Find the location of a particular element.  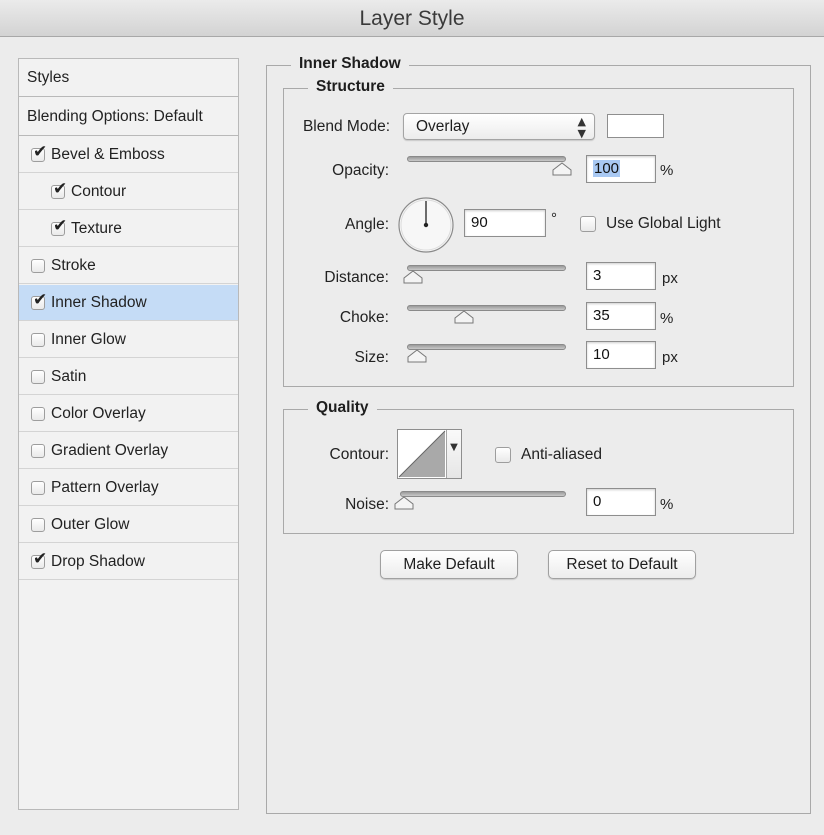

contour-dropdown-arrow-icon: ▼ is located at coordinates (453, 454).